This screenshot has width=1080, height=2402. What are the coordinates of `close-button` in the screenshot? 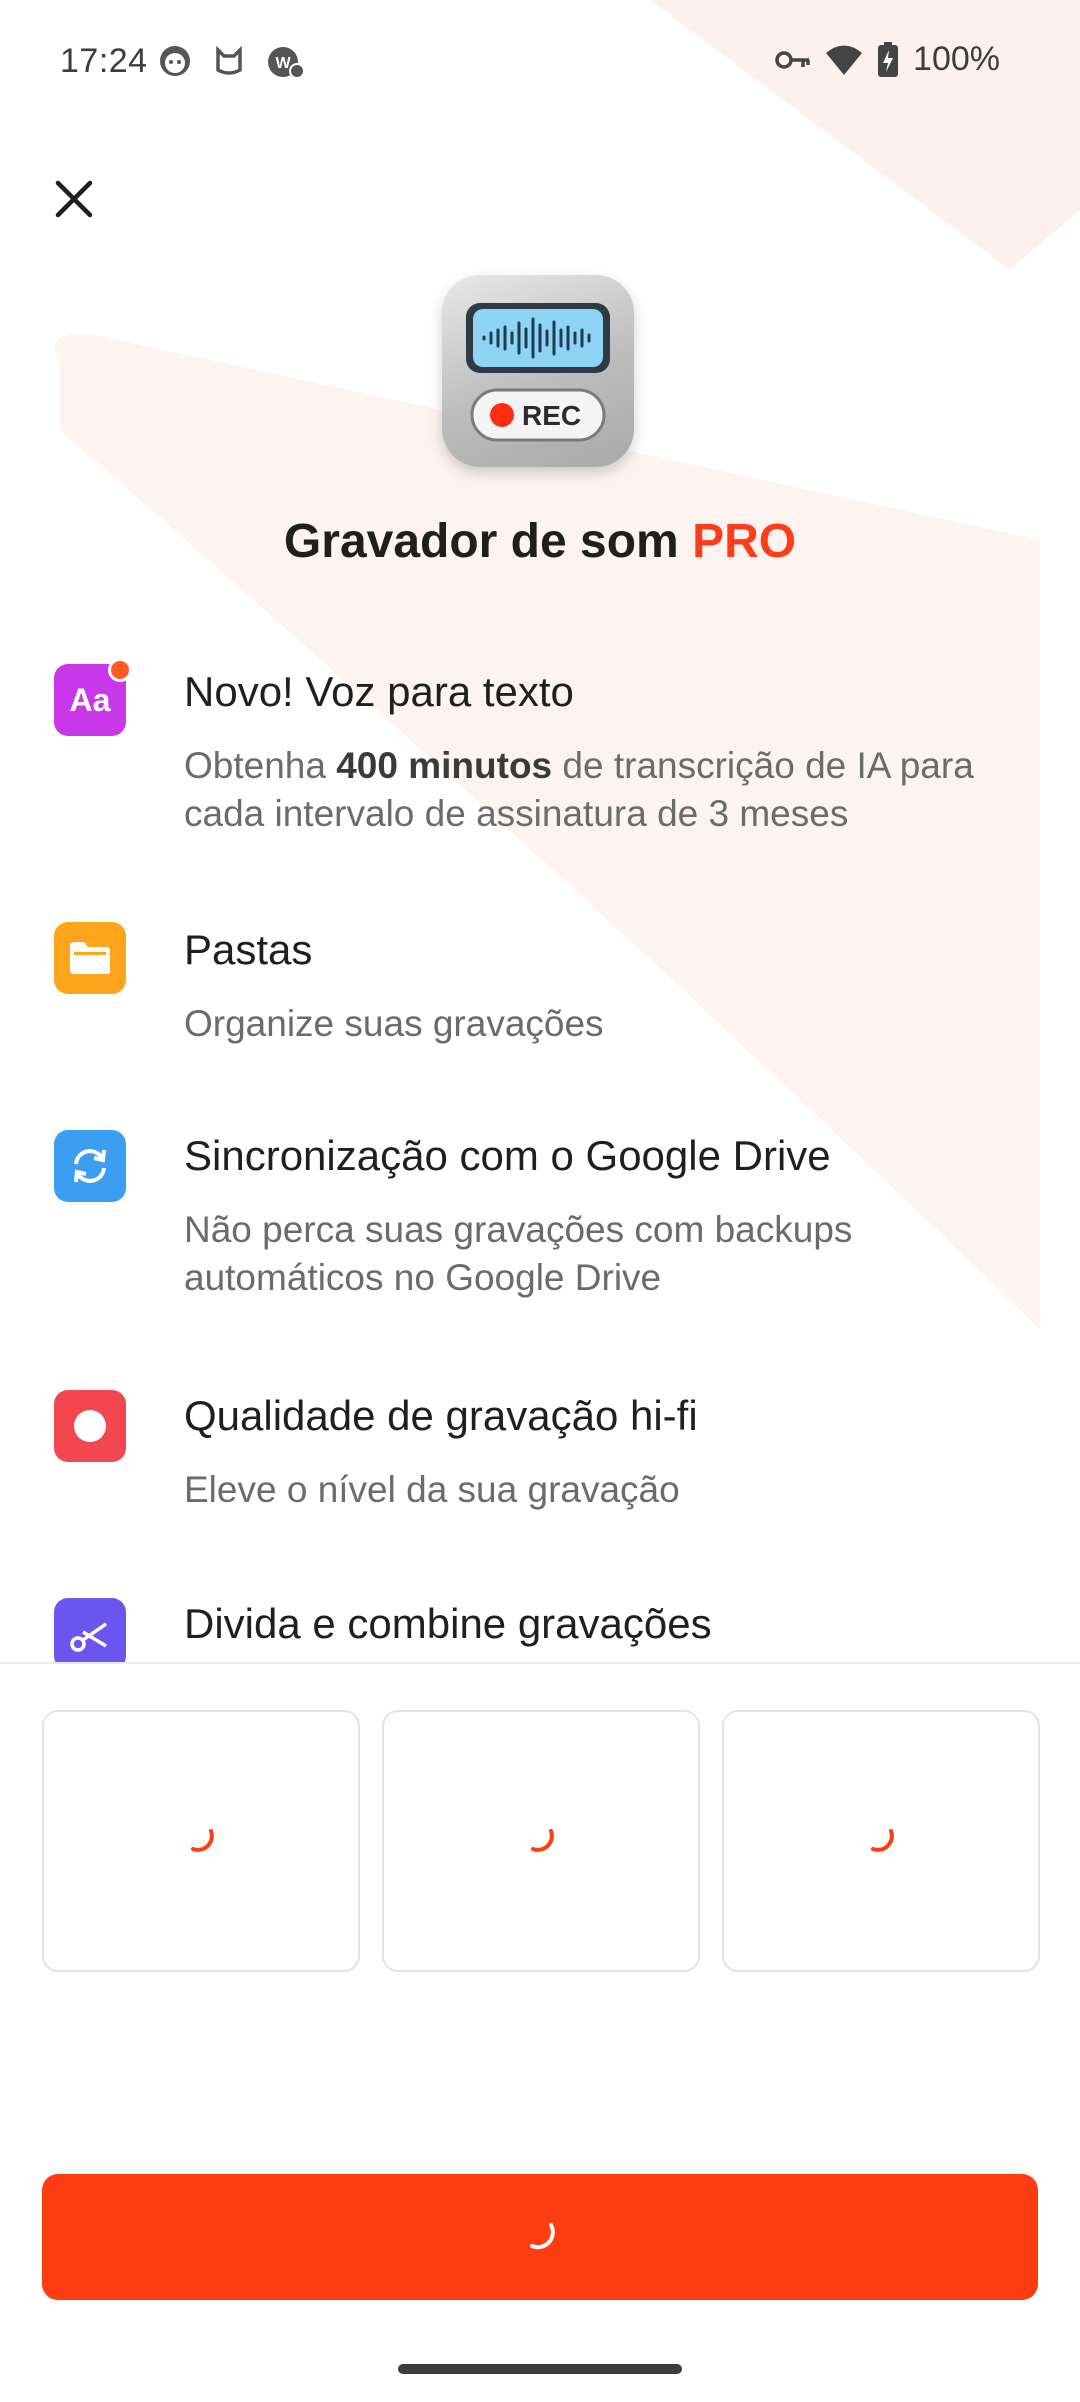 It's located at (74, 199).